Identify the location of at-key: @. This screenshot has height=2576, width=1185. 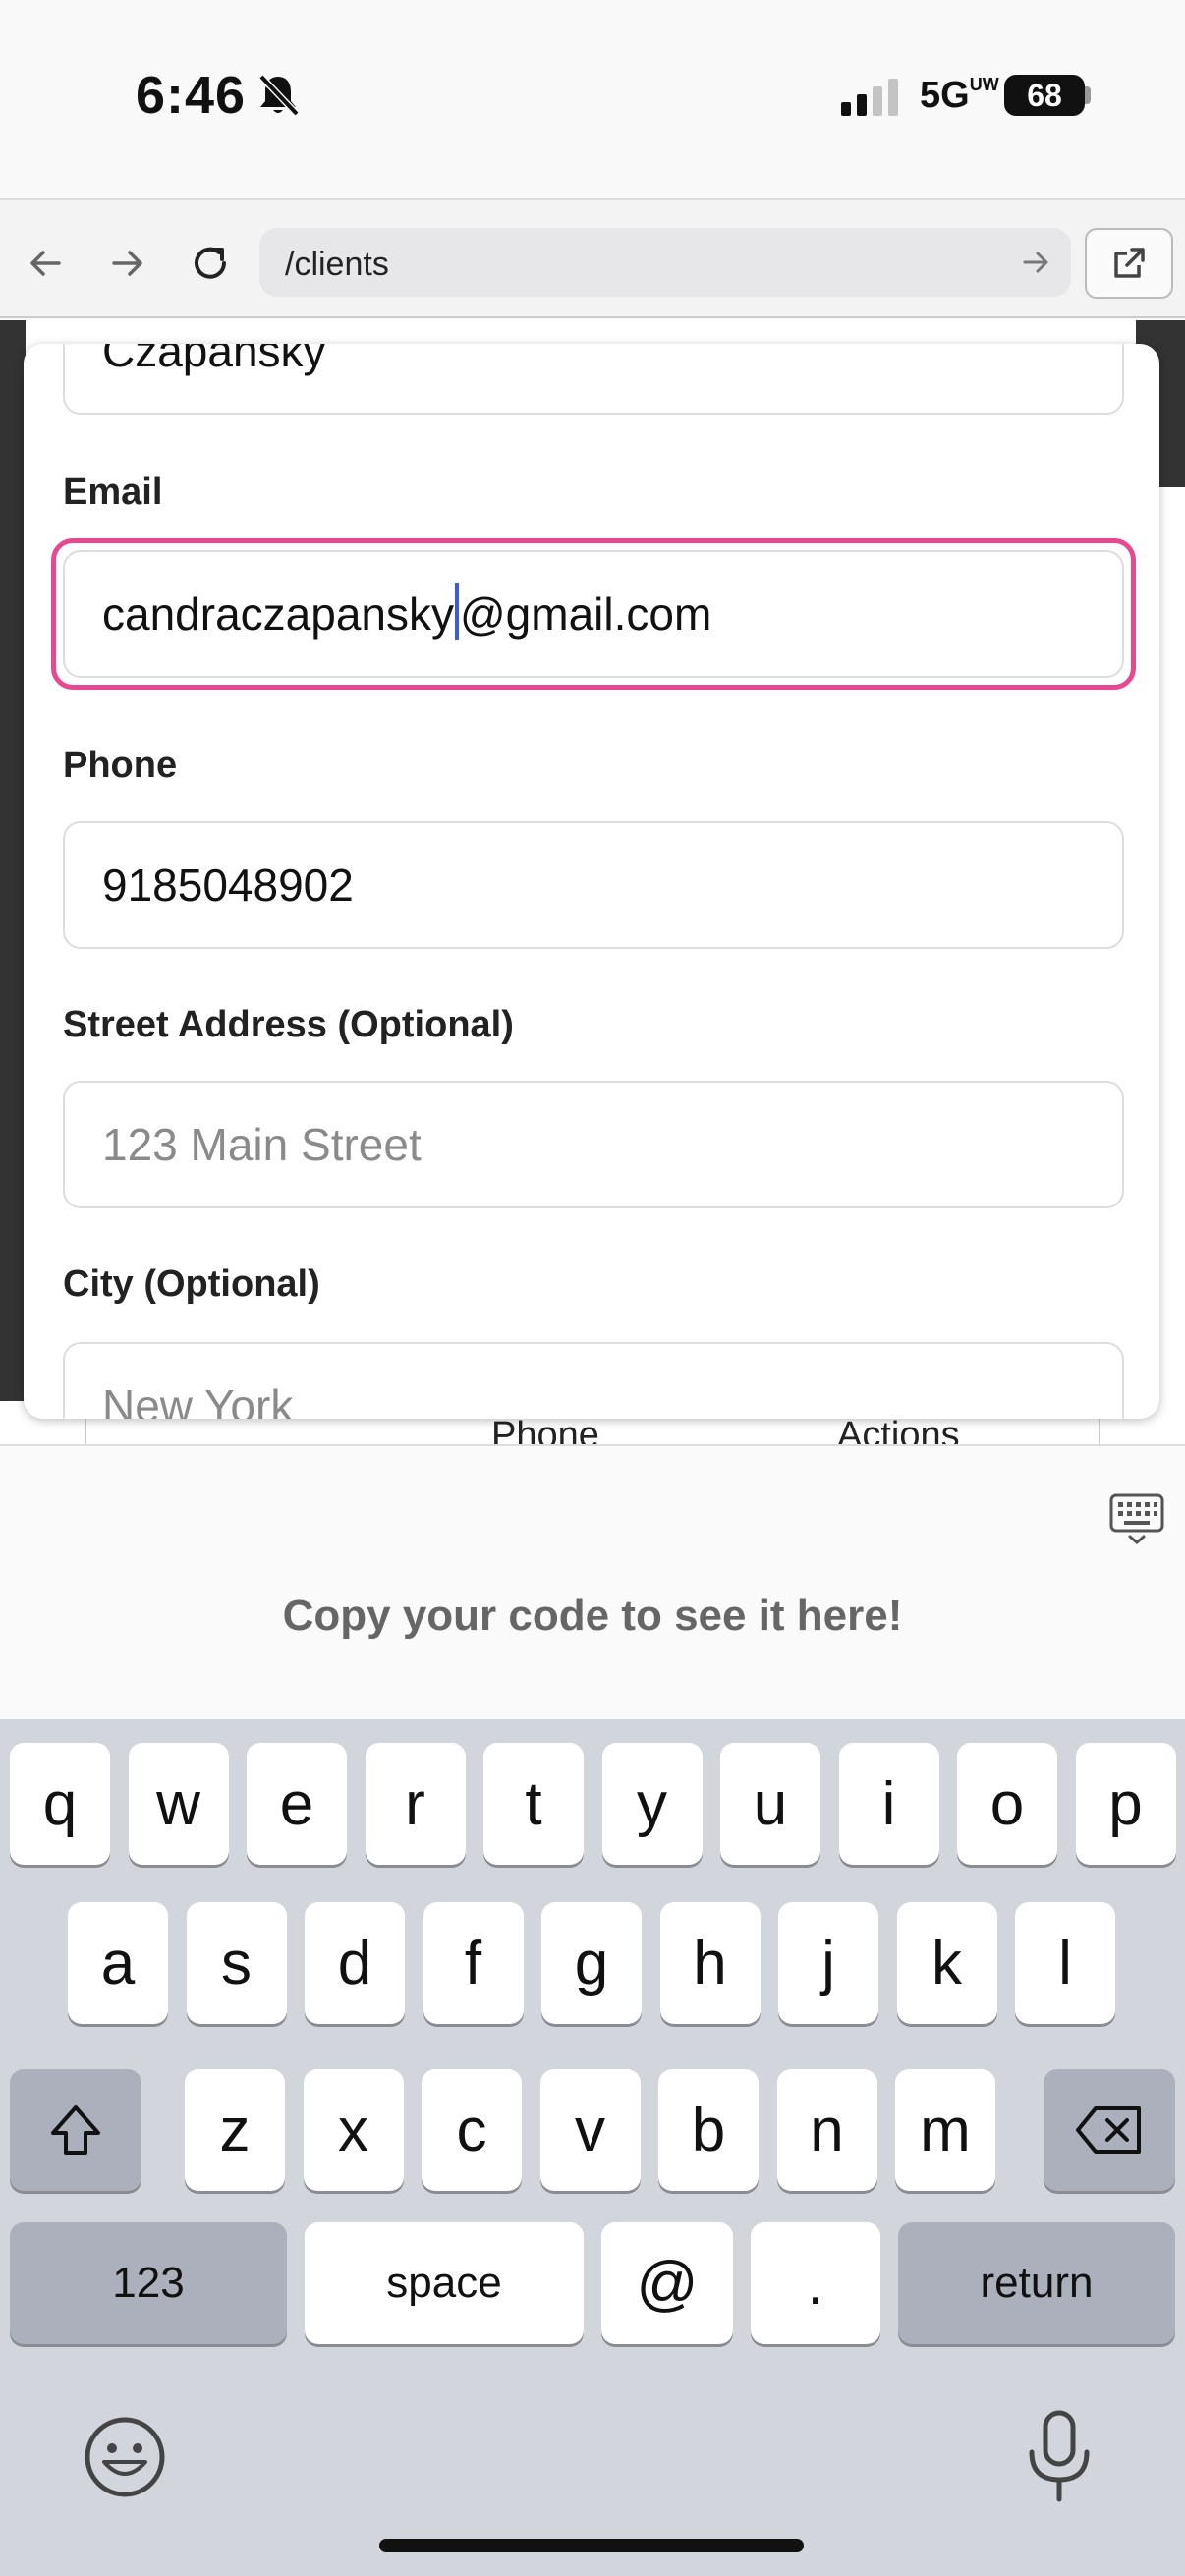
(667, 2283).